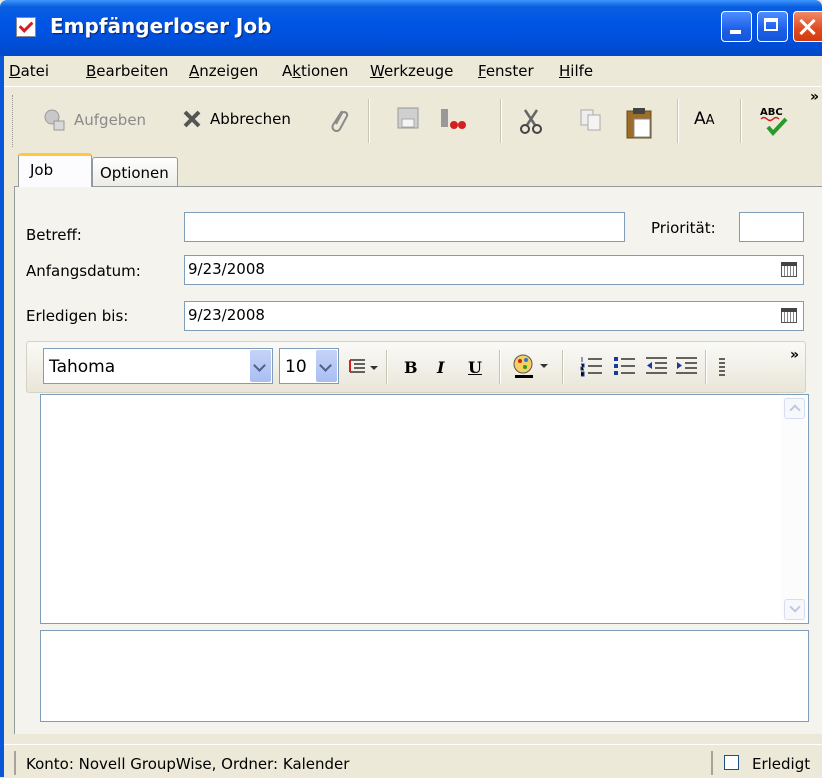 The width and height of the screenshot is (822, 778). I want to click on post-icon, so click(54, 120).